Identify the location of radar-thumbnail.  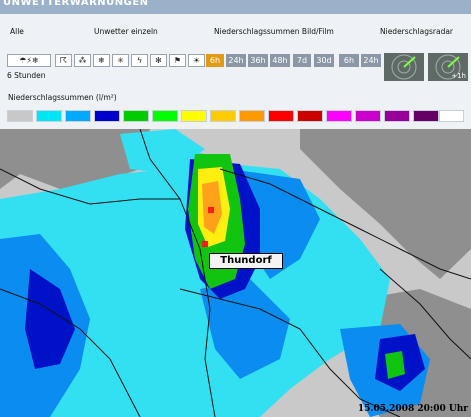
(404, 67).